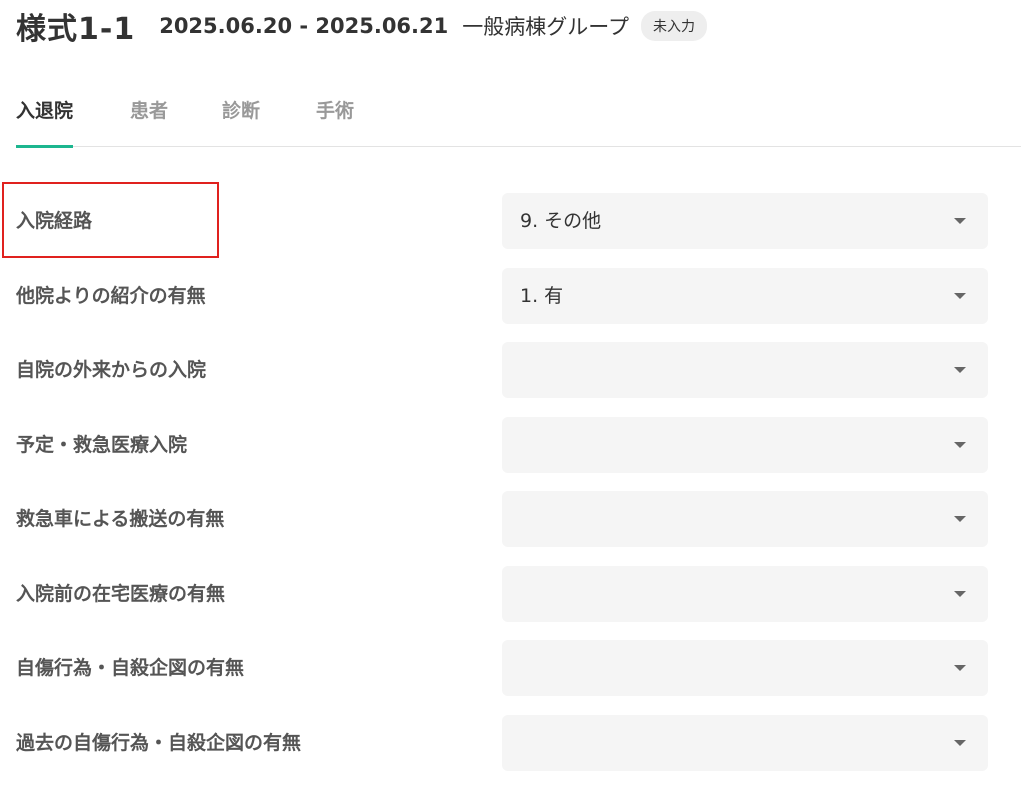 The width and height of the screenshot is (1021, 785). Describe the element at coordinates (745, 370) in the screenshot. I see `outpatient-admission-select` at that location.